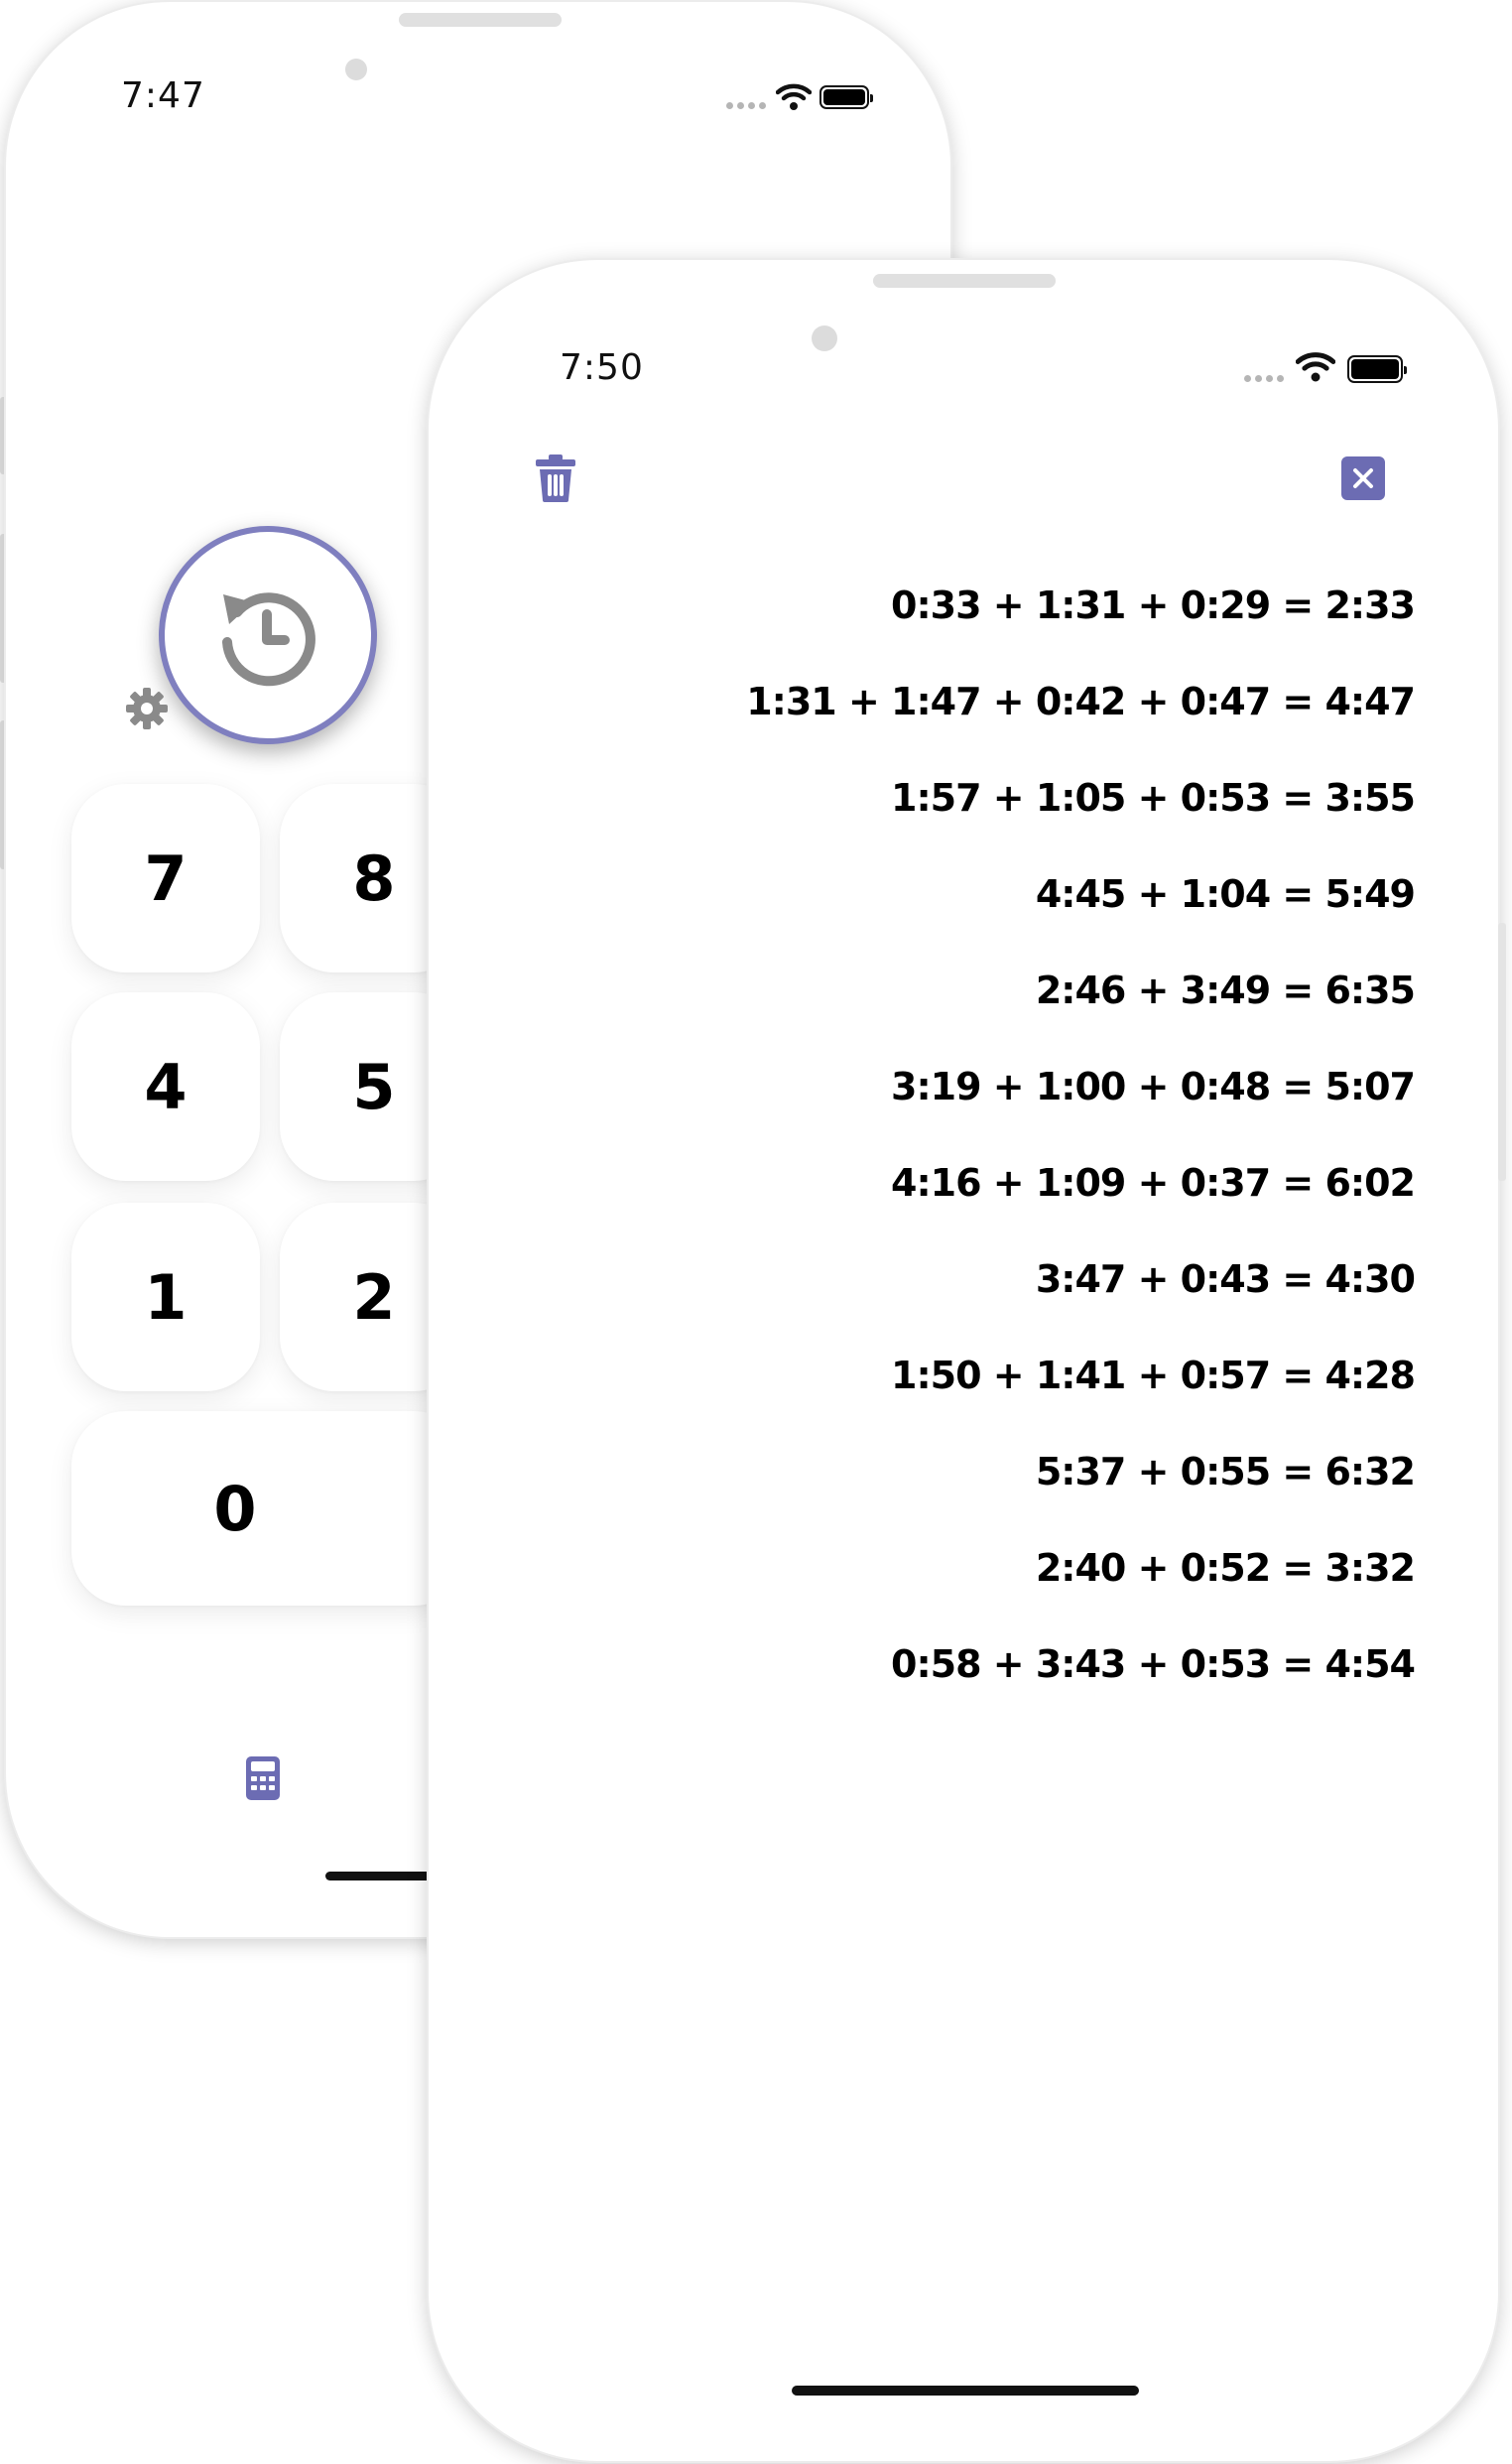 This screenshot has width=1512, height=2464. I want to click on close-button, so click(1363, 478).